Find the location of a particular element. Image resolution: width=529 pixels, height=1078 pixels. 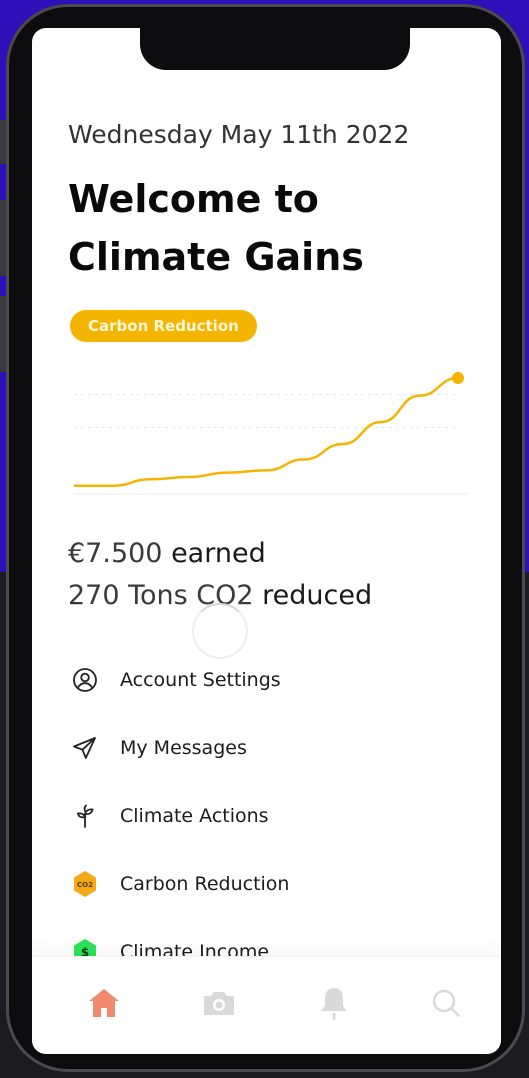

tab-notifications is located at coordinates (334, 1003).